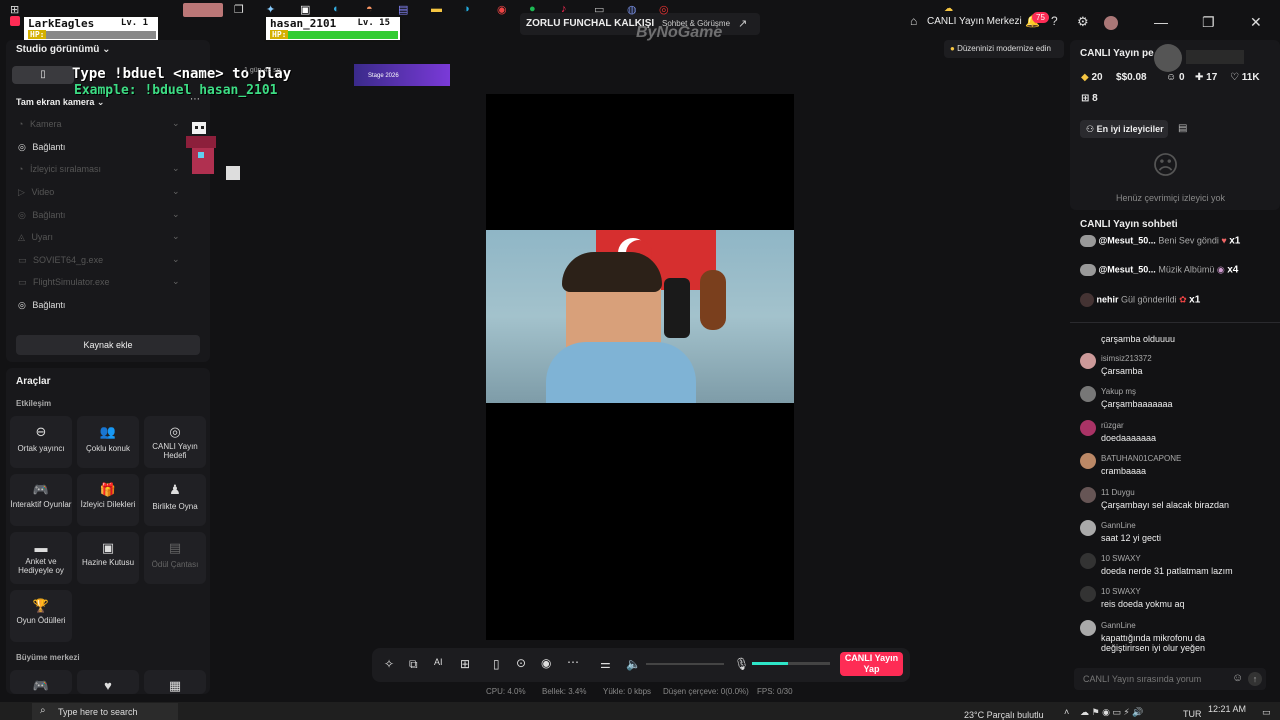 This screenshot has height=720, width=1280. Describe the element at coordinates (974, 21) in the screenshot. I see `live-center-link: CANLI Yayın Merkezi` at that location.